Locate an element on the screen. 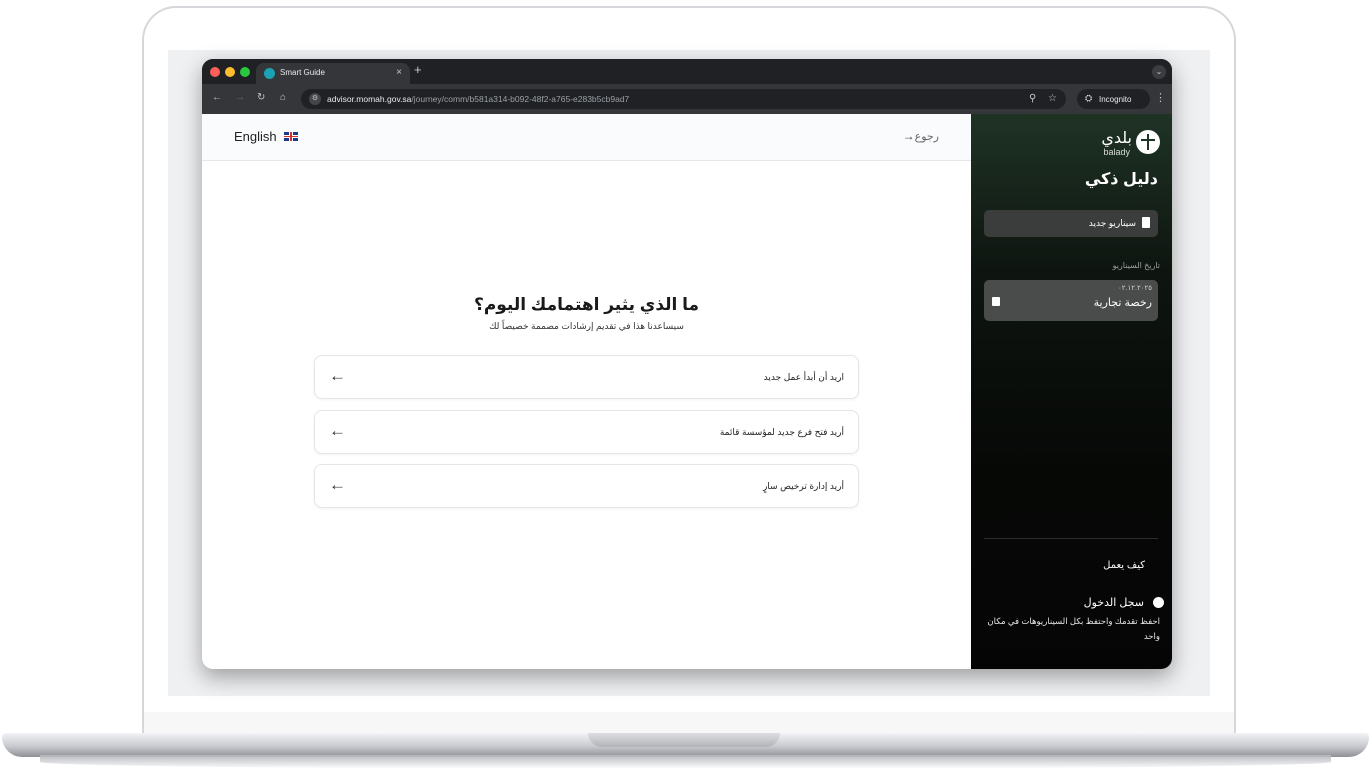 The height and width of the screenshot is (771, 1371). sidebar-divider is located at coordinates (1071, 538).